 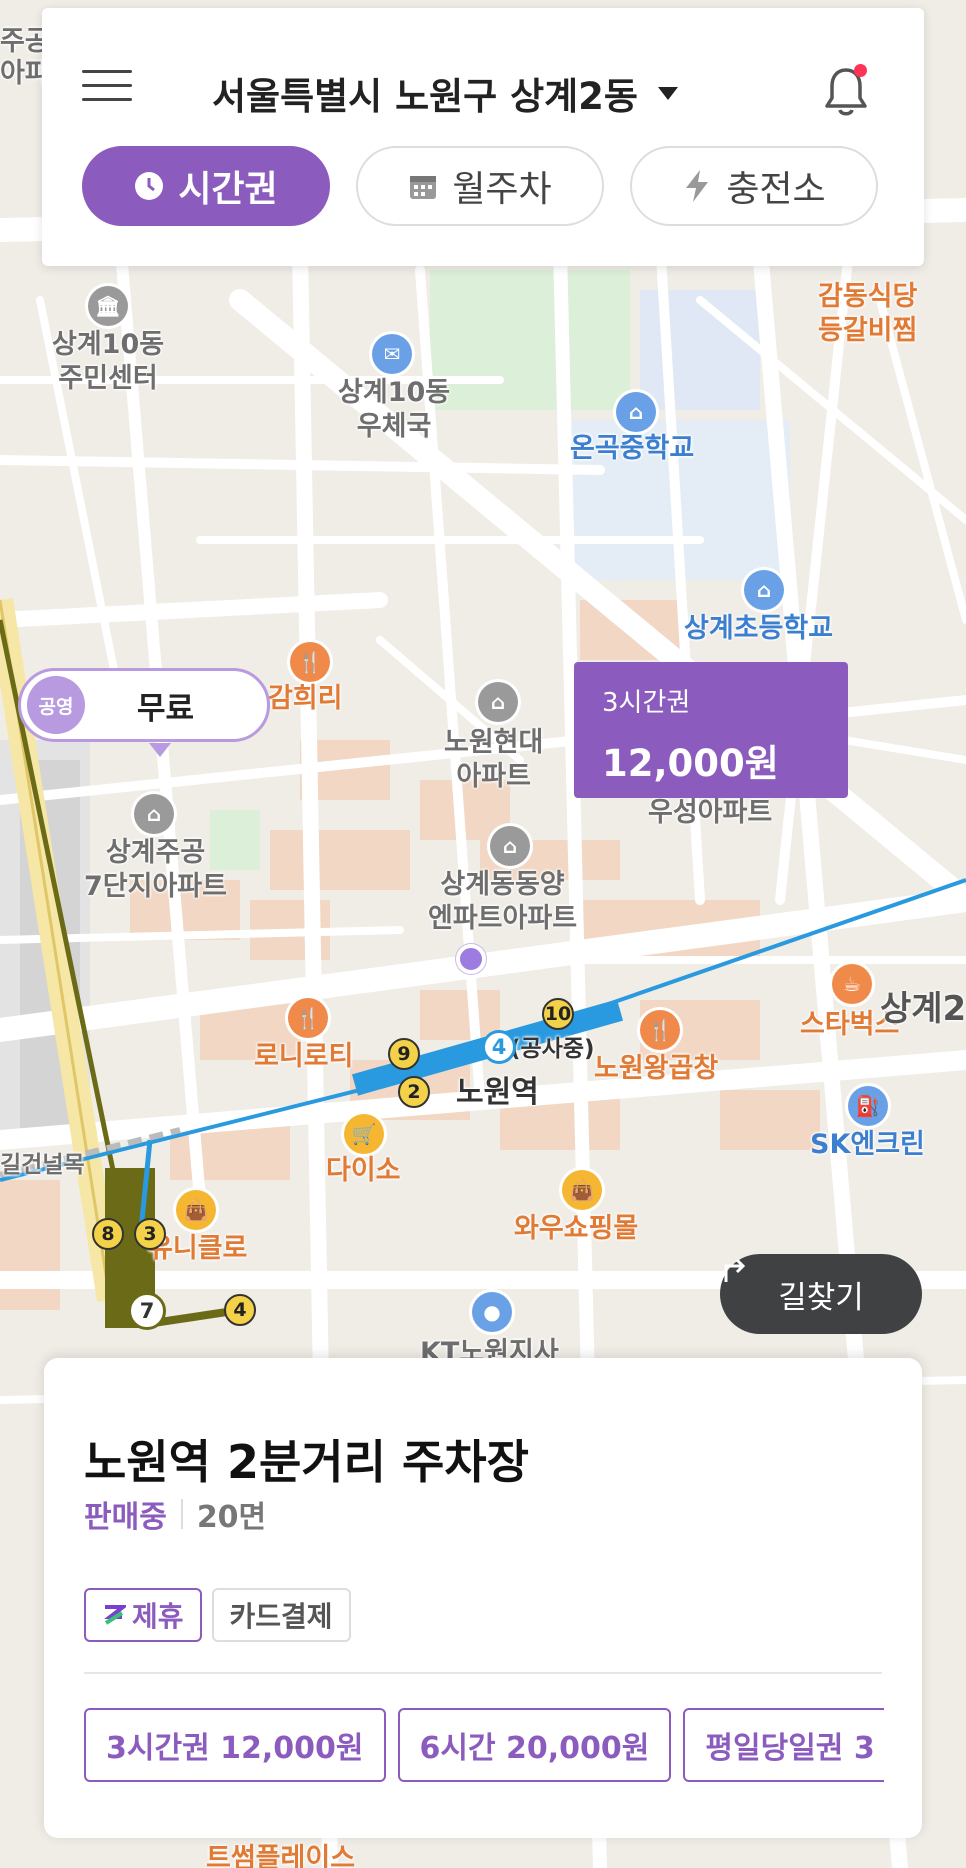 What do you see at coordinates (306, 1462) in the screenshot?
I see `parking-lot-name: 노원역 2분거리 주차장` at bounding box center [306, 1462].